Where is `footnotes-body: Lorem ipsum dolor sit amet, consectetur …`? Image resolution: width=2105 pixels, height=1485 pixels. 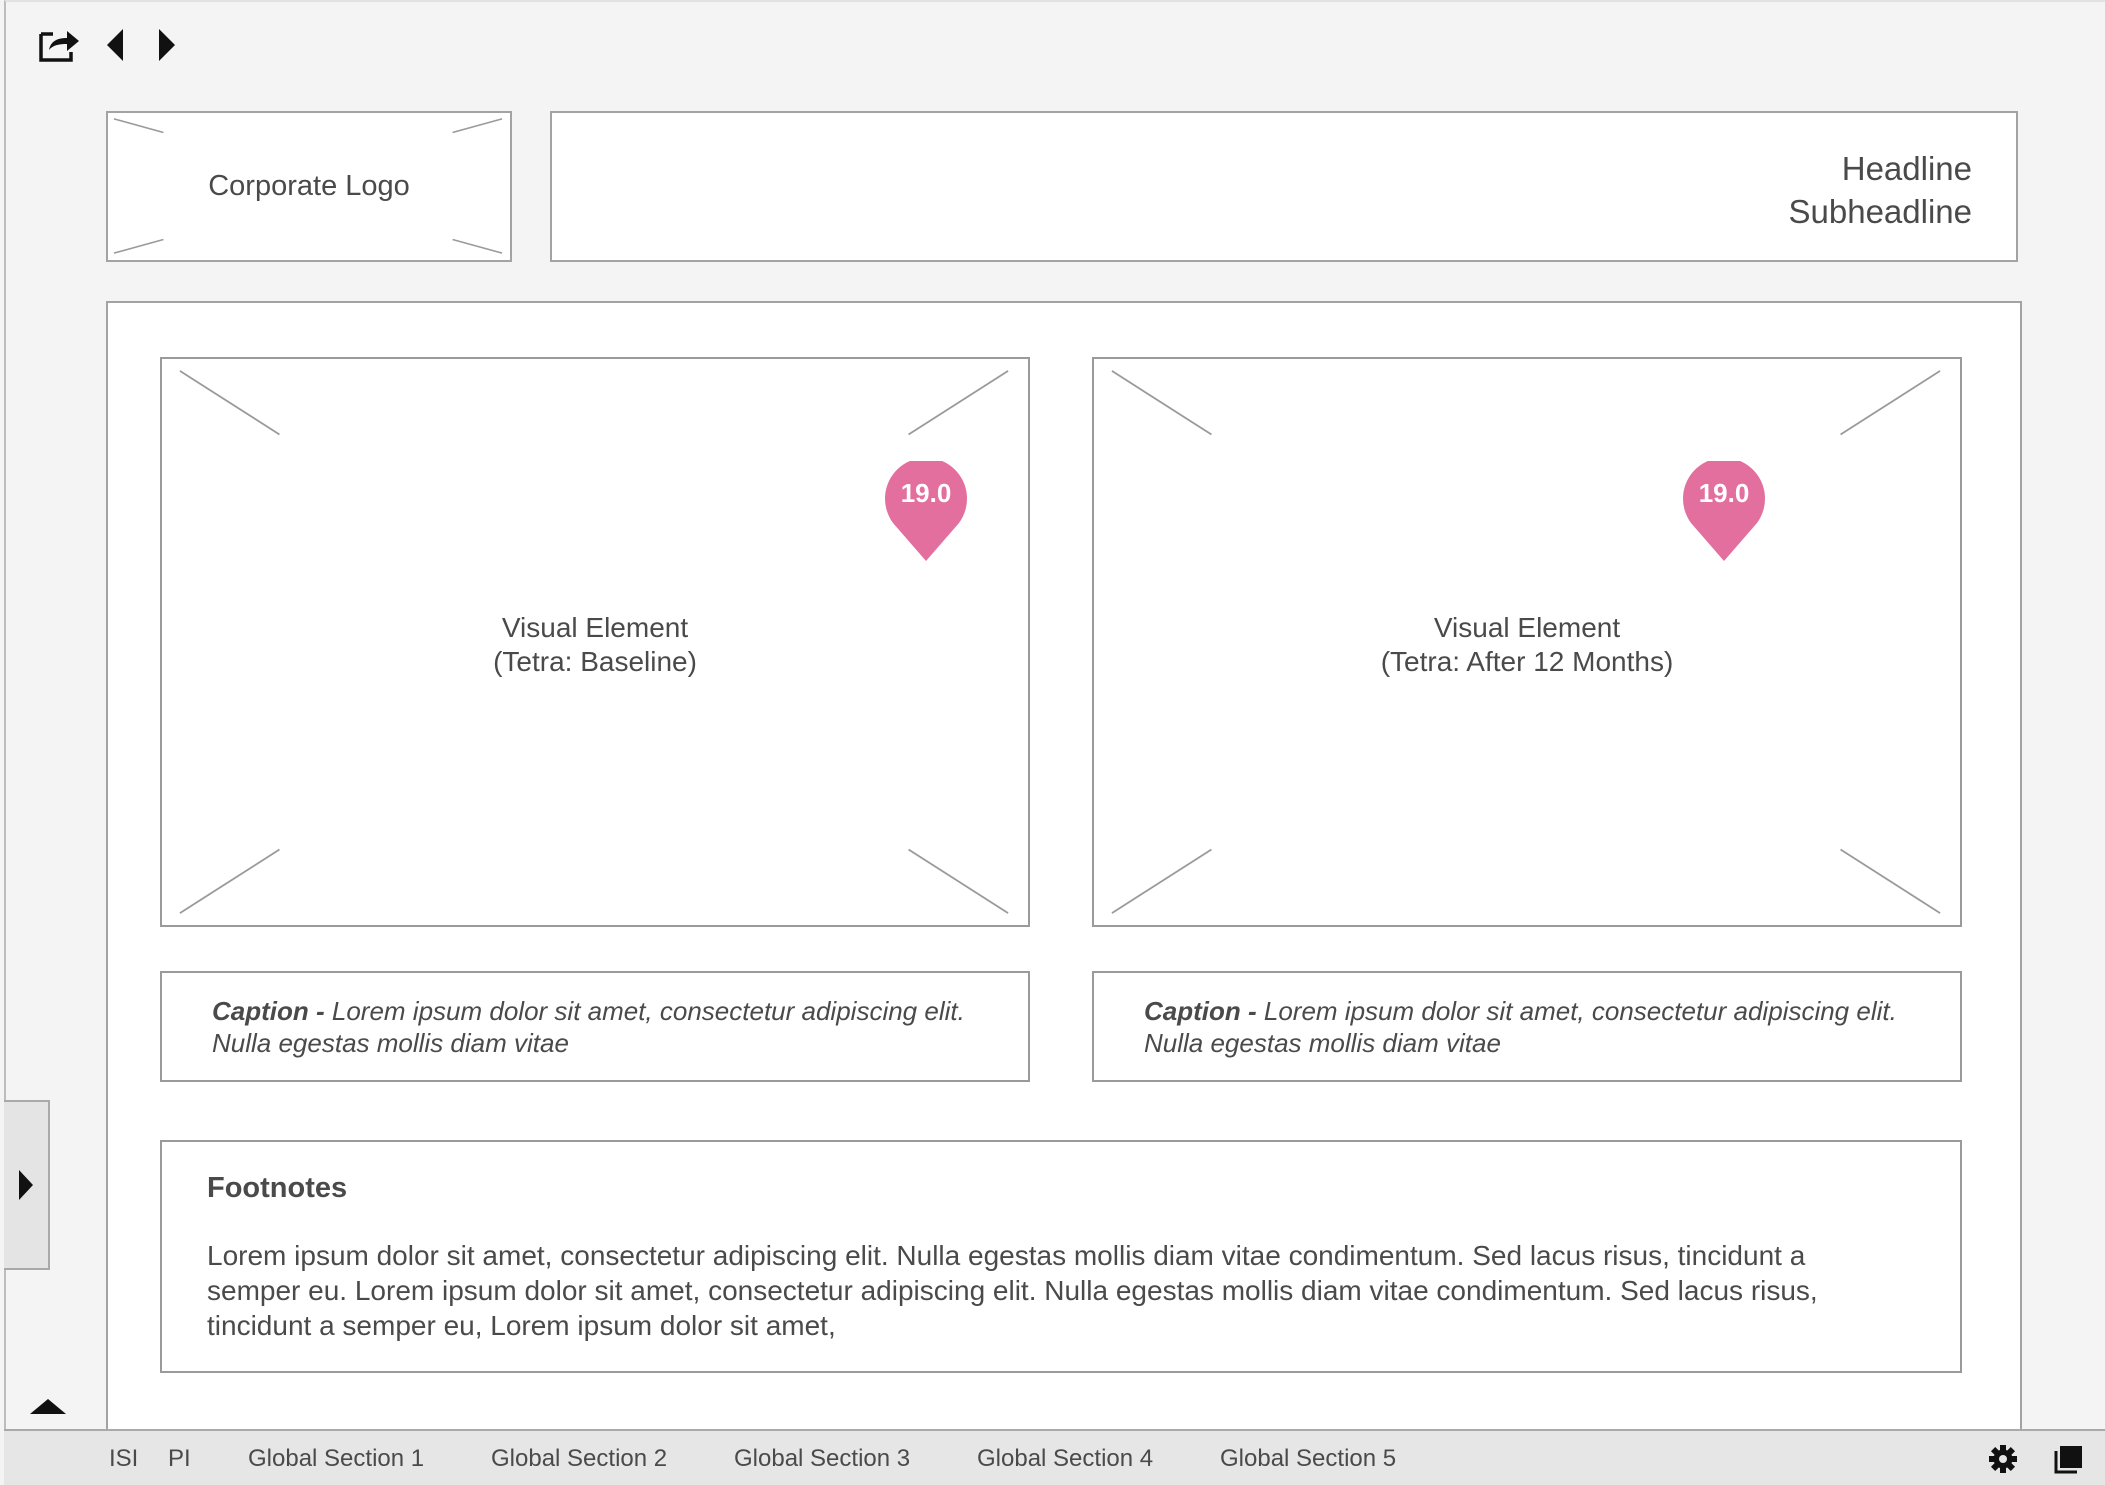 footnotes-body: Lorem ipsum dolor sit amet, consectetur … is located at coordinates (1012, 1290).